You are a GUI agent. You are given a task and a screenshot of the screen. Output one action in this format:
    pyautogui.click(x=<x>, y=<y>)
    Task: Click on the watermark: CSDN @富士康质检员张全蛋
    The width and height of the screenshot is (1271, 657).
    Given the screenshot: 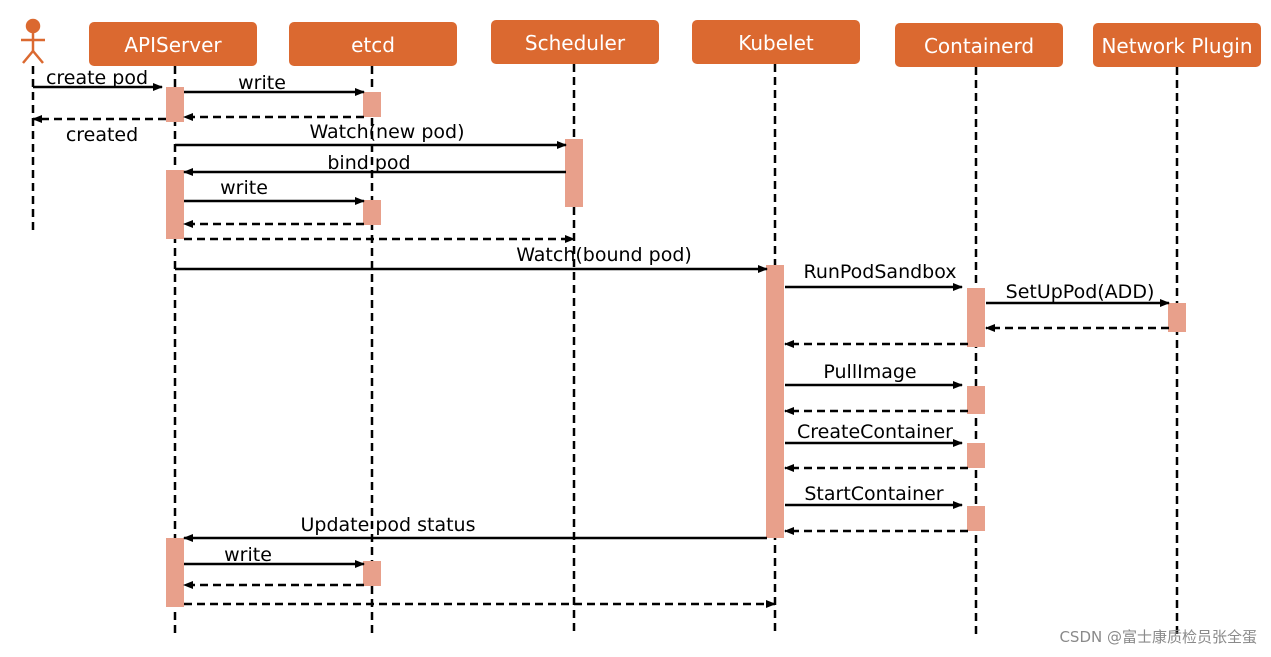 What is the action you would take?
    pyautogui.click(x=1158, y=637)
    